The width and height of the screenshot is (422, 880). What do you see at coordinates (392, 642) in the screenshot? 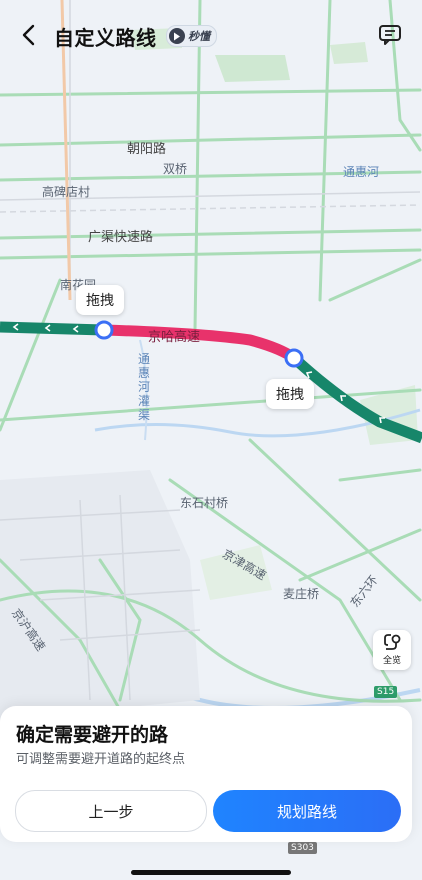
I see `route-overview-icon` at bounding box center [392, 642].